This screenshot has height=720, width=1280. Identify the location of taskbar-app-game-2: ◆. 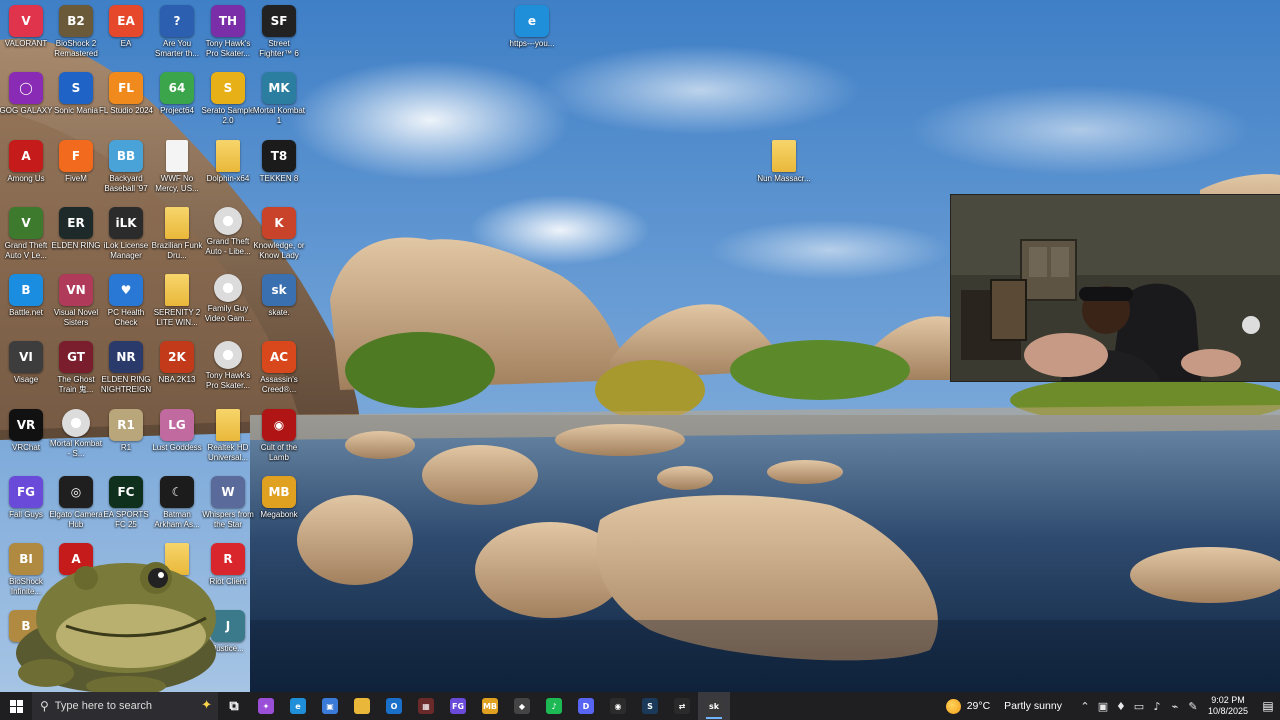
(522, 706).